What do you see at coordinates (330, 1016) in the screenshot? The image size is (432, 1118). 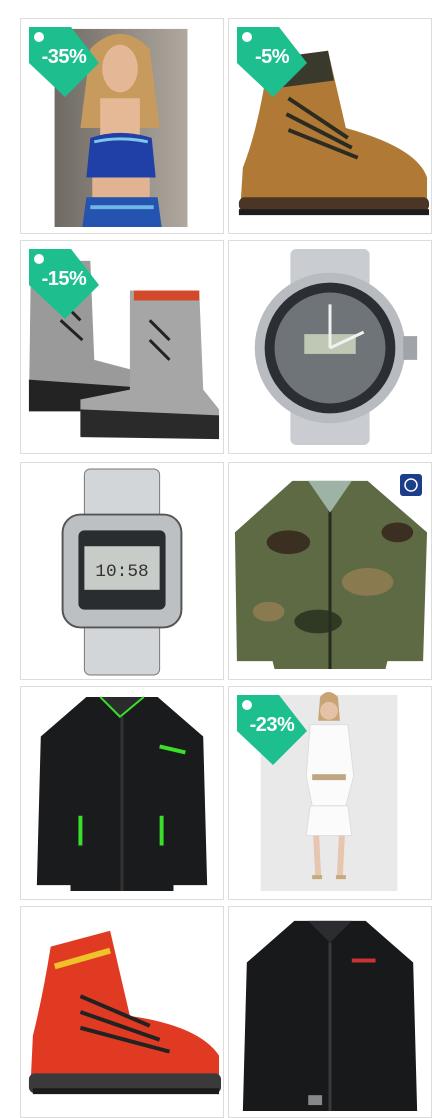 I see `product-image-black-fleece-jacket` at bounding box center [330, 1016].